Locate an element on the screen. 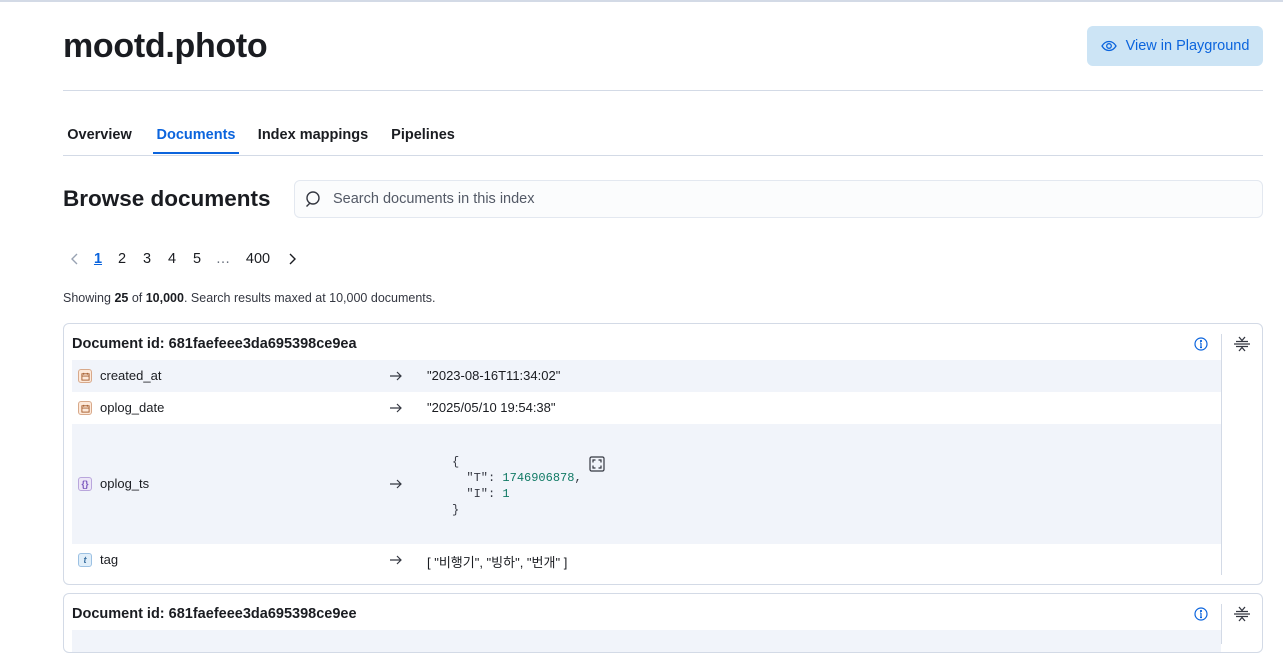 The image size is (1283, 653). page-5: 5 is located at coordinates (197, 259).